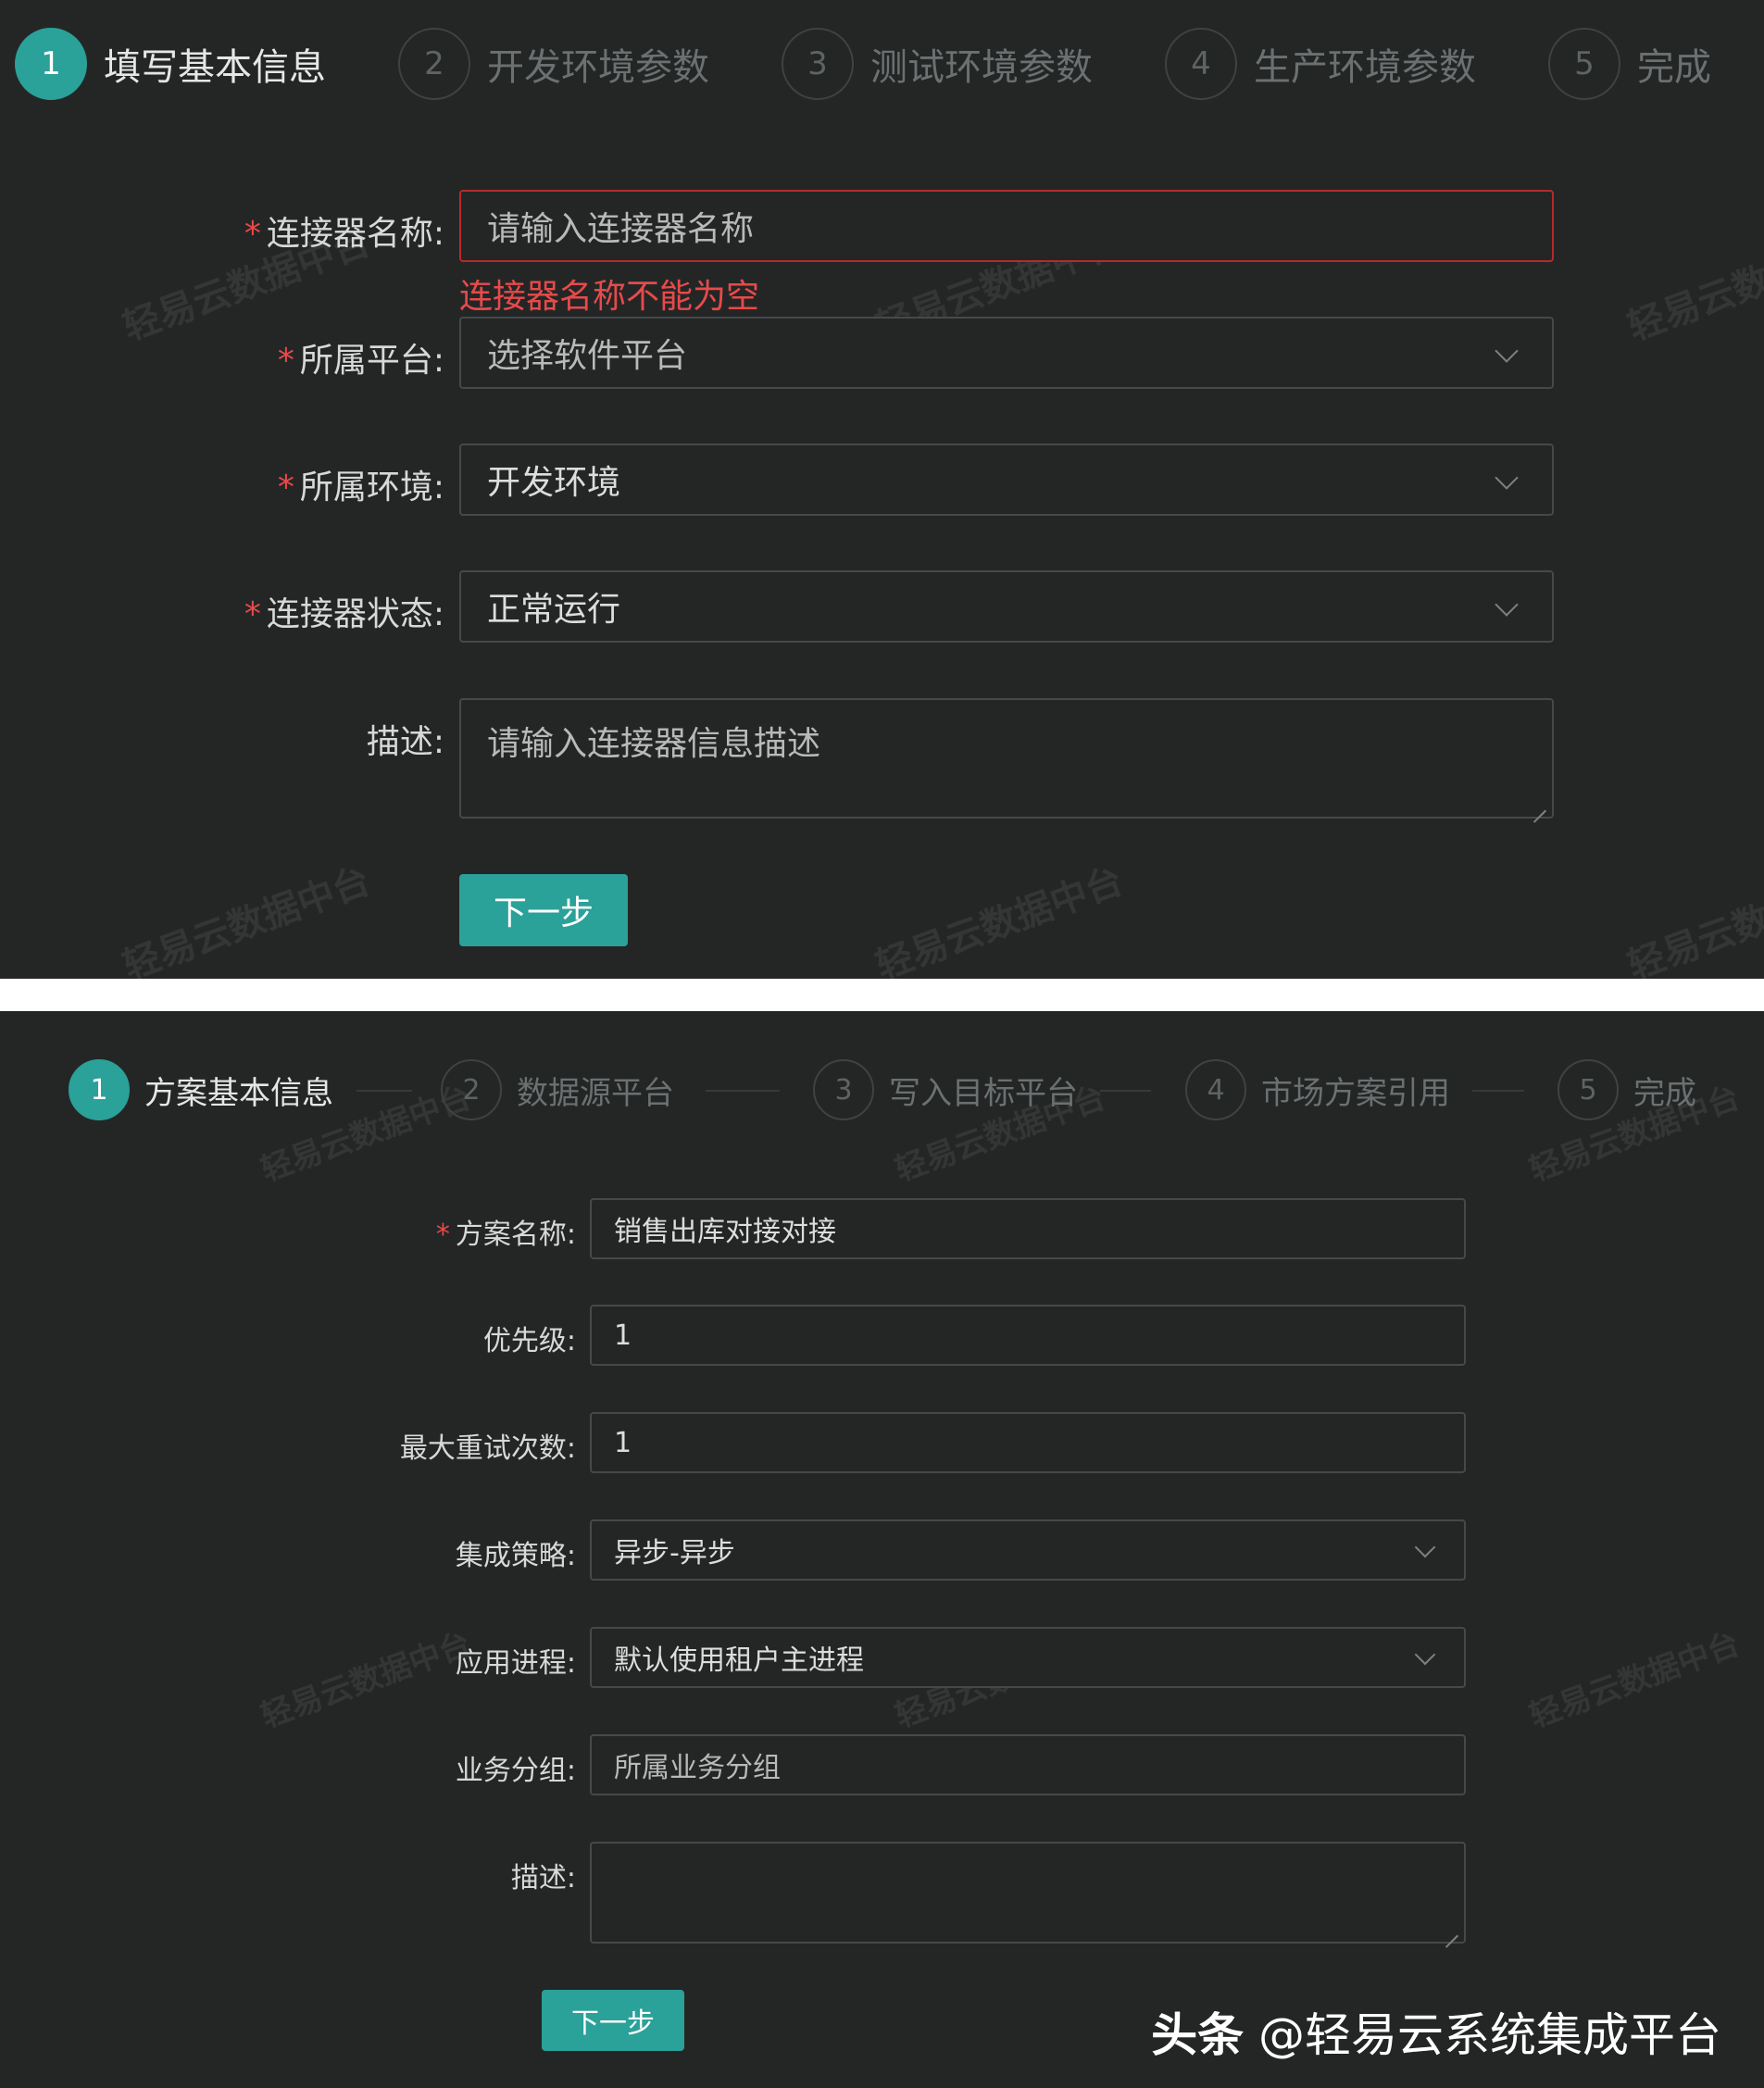 The image size is (1764, 2088). Describe the element at coordinates (596, 1093) in the screenshot. I see `step-label: 数据源平台` at that location.